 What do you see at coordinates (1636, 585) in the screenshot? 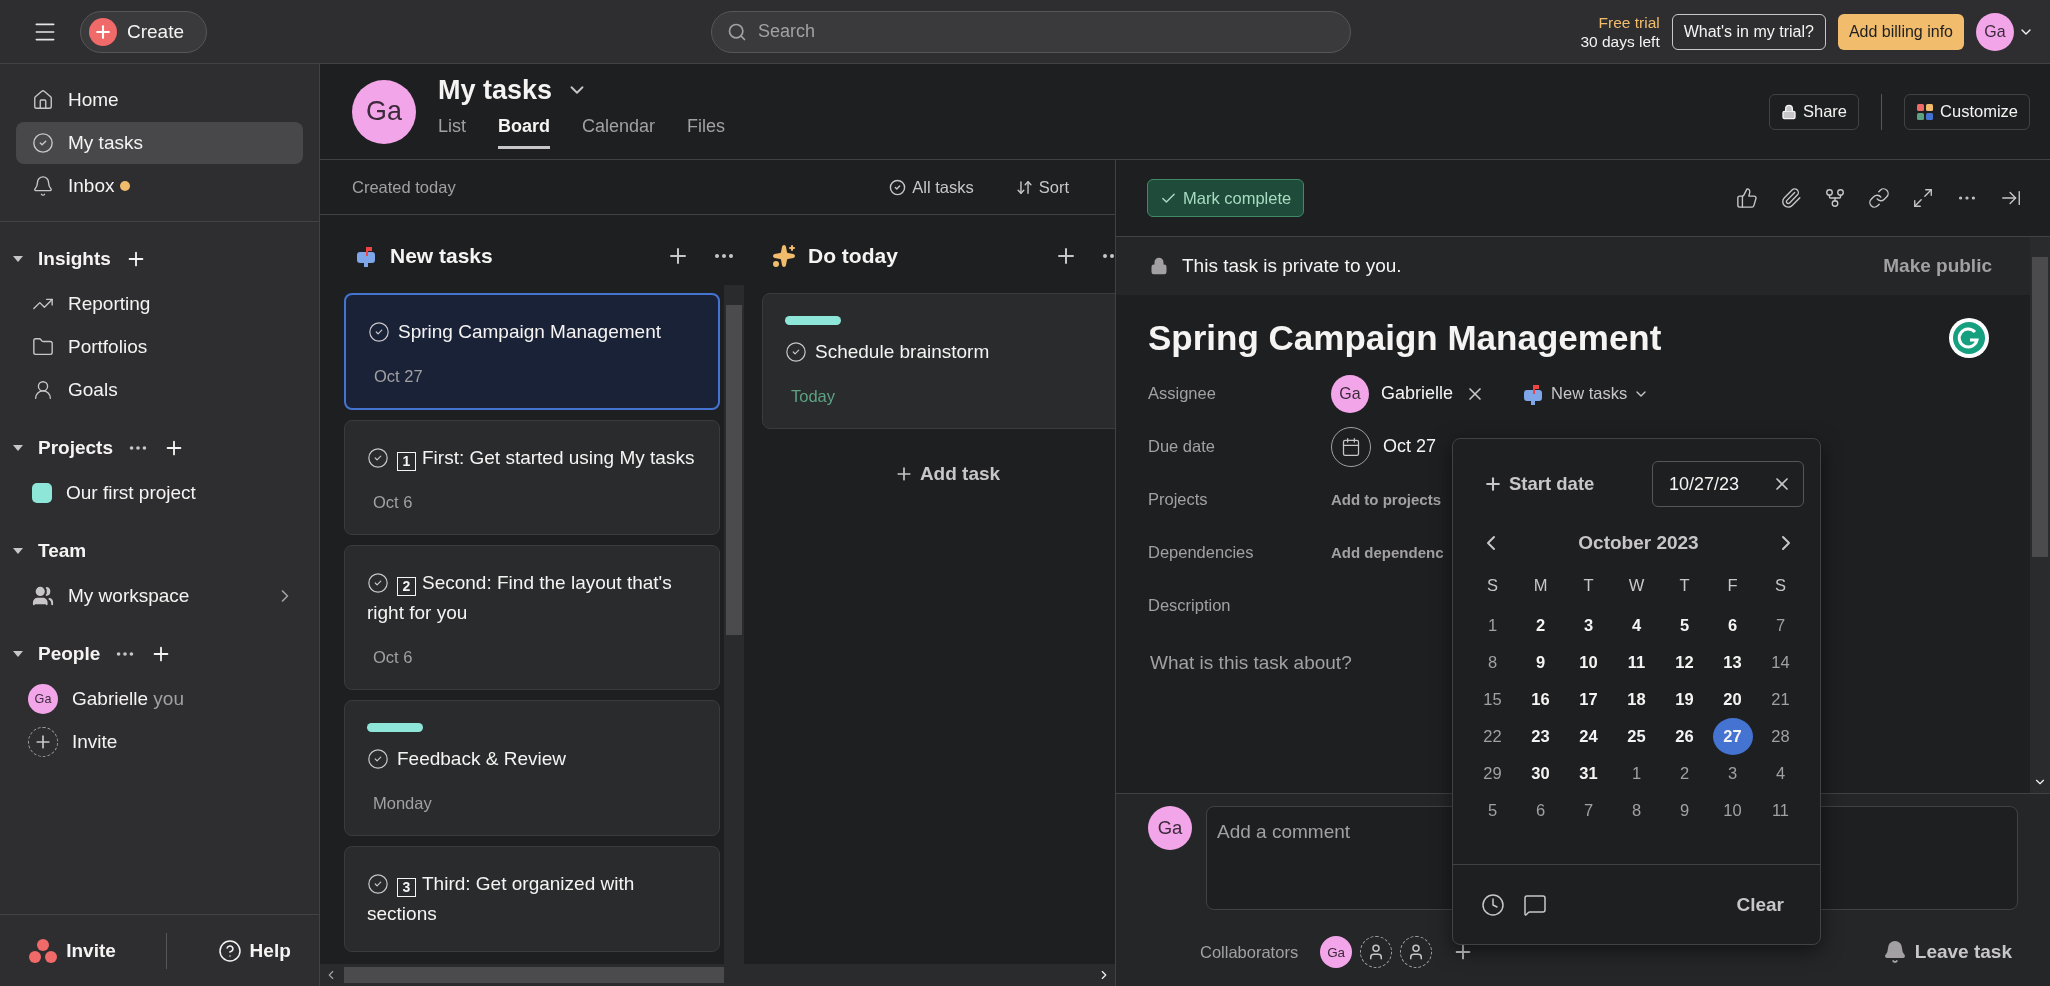
I see `weekday-label: W` at bounding box center [1636, 585].